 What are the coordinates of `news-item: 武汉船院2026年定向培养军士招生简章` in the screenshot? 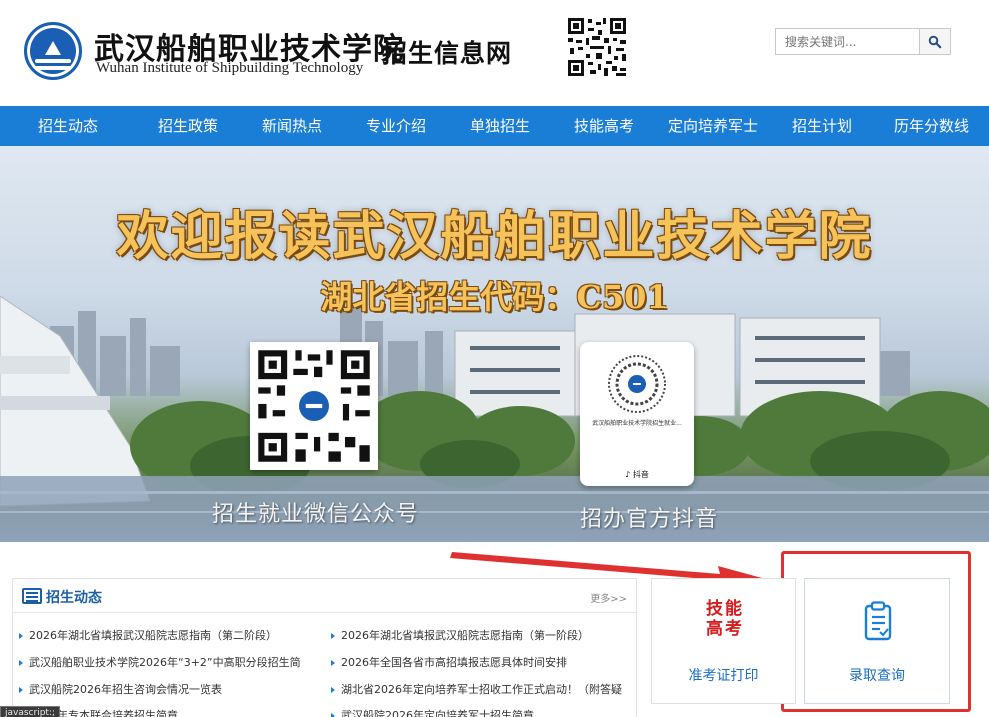 It's located at (481, 712).